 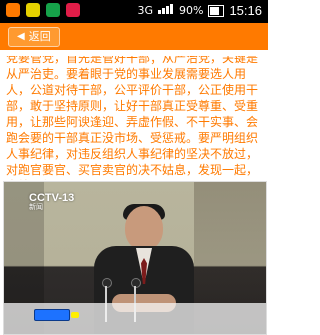 What do you see at coordinates (36, 207) in the screenshot?
I see `tv-watermark-sub: 新闻` at bounding box center [36, 207].